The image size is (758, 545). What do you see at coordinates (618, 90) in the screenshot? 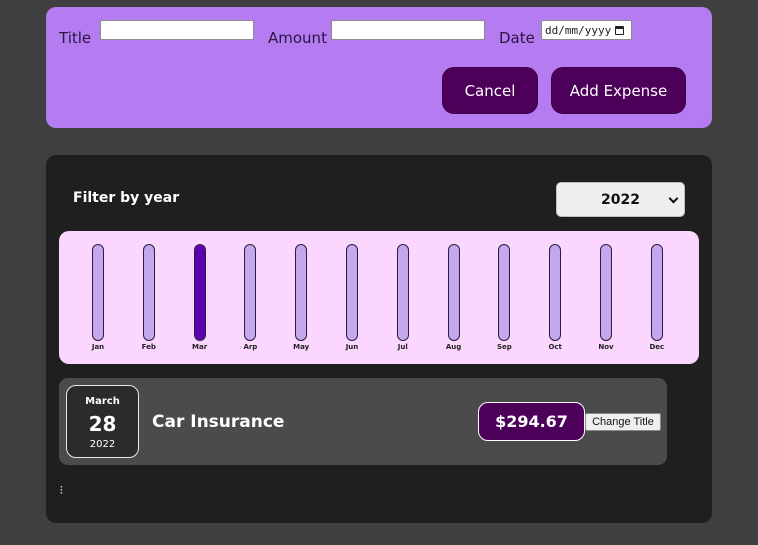
I see `add-expense-button: Add Expense` at bounding box center [618, 90].